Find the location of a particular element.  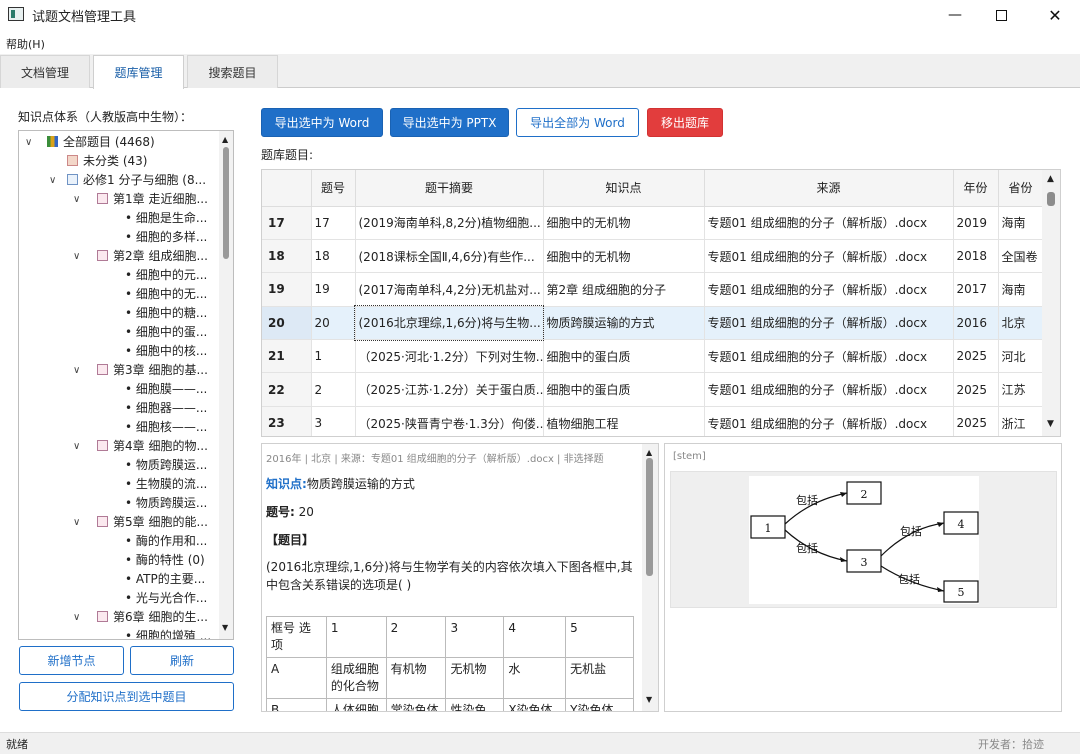

export-selected-pptx-button: 导出选中为 PPTX is located at coordinates (449, 122).